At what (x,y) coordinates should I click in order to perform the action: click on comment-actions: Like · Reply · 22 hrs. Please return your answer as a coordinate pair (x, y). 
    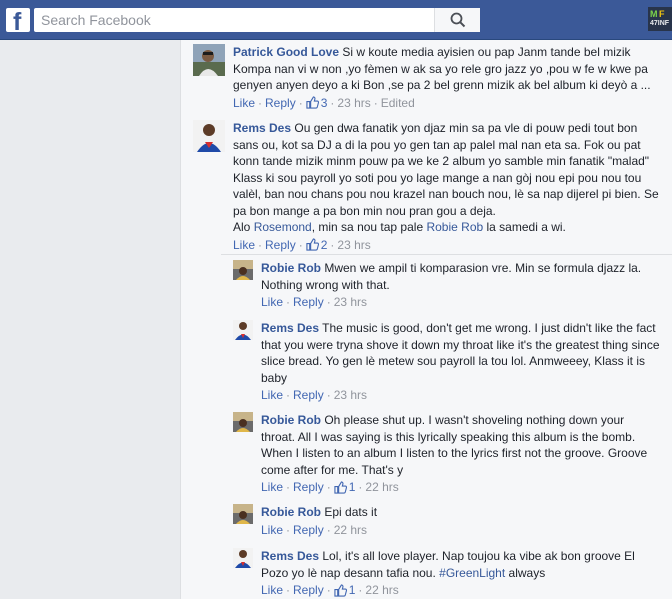
    Looking at the image, I should click on (314, 530).